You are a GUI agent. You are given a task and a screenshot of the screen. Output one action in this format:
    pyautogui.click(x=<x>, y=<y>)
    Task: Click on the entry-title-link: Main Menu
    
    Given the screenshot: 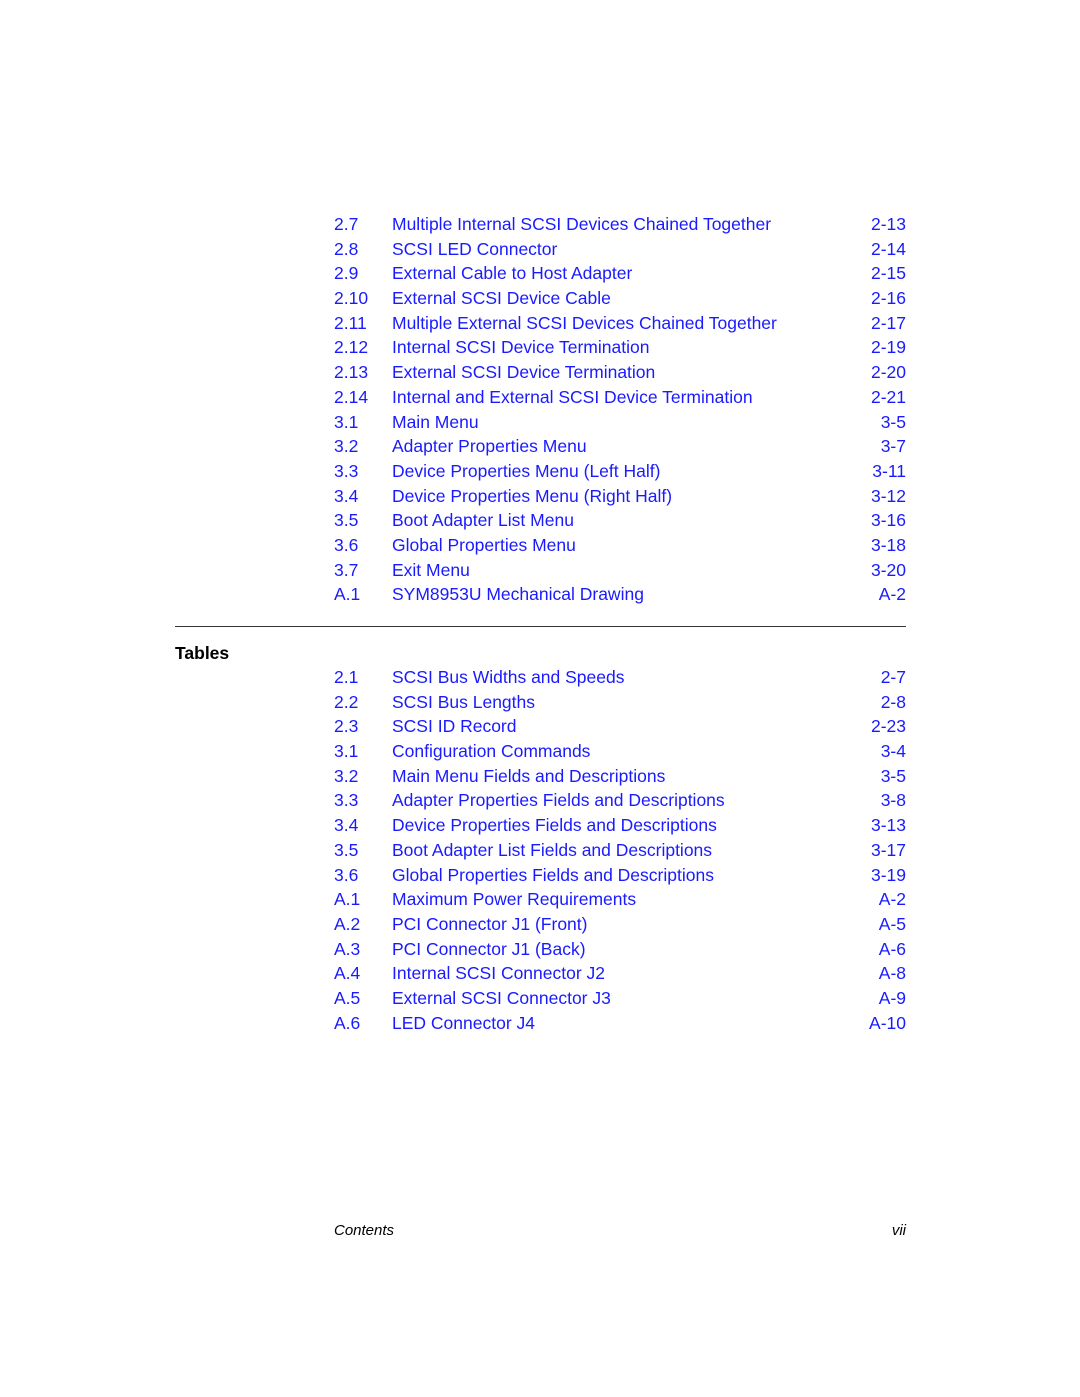 What is the action you would take?
    pyautogui.click(x=435, y=422)
    